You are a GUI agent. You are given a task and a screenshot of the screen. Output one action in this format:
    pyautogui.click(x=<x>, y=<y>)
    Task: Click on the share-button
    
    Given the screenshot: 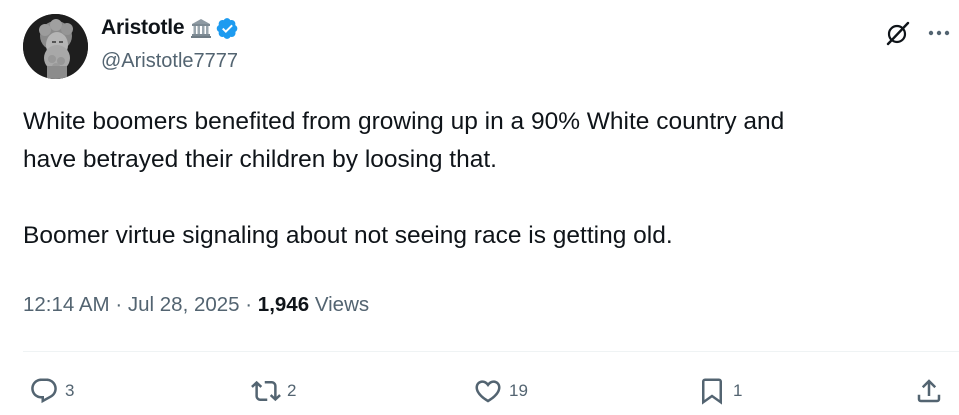 What is the action you would take?
    pyautogui.click(x=929, y=391)
    